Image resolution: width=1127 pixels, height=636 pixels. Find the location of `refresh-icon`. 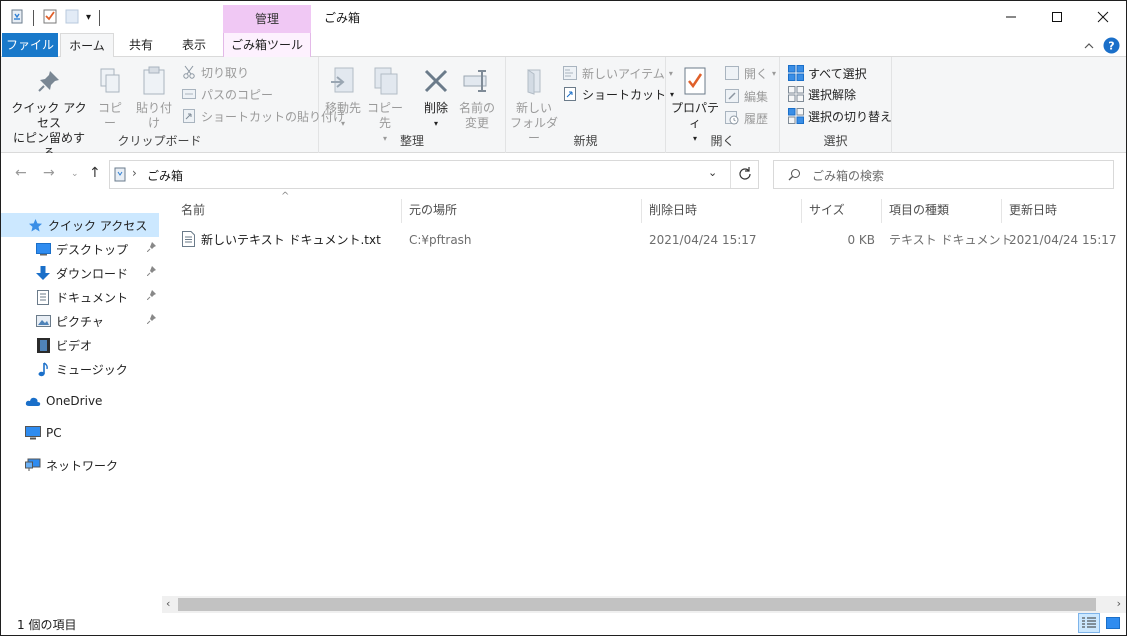

refresh-icon is located at coordinates (745, 174).